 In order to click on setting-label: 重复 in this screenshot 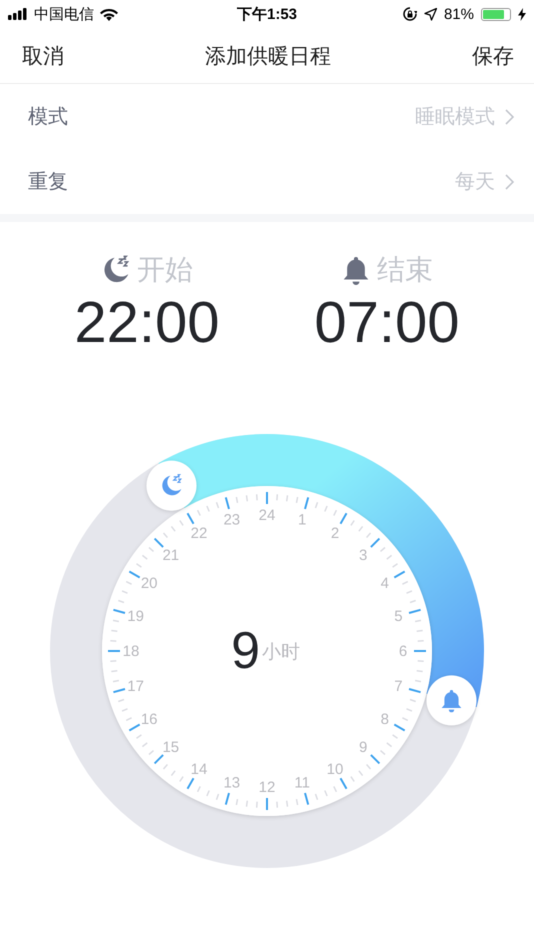, I will do `click(48, 182)`.